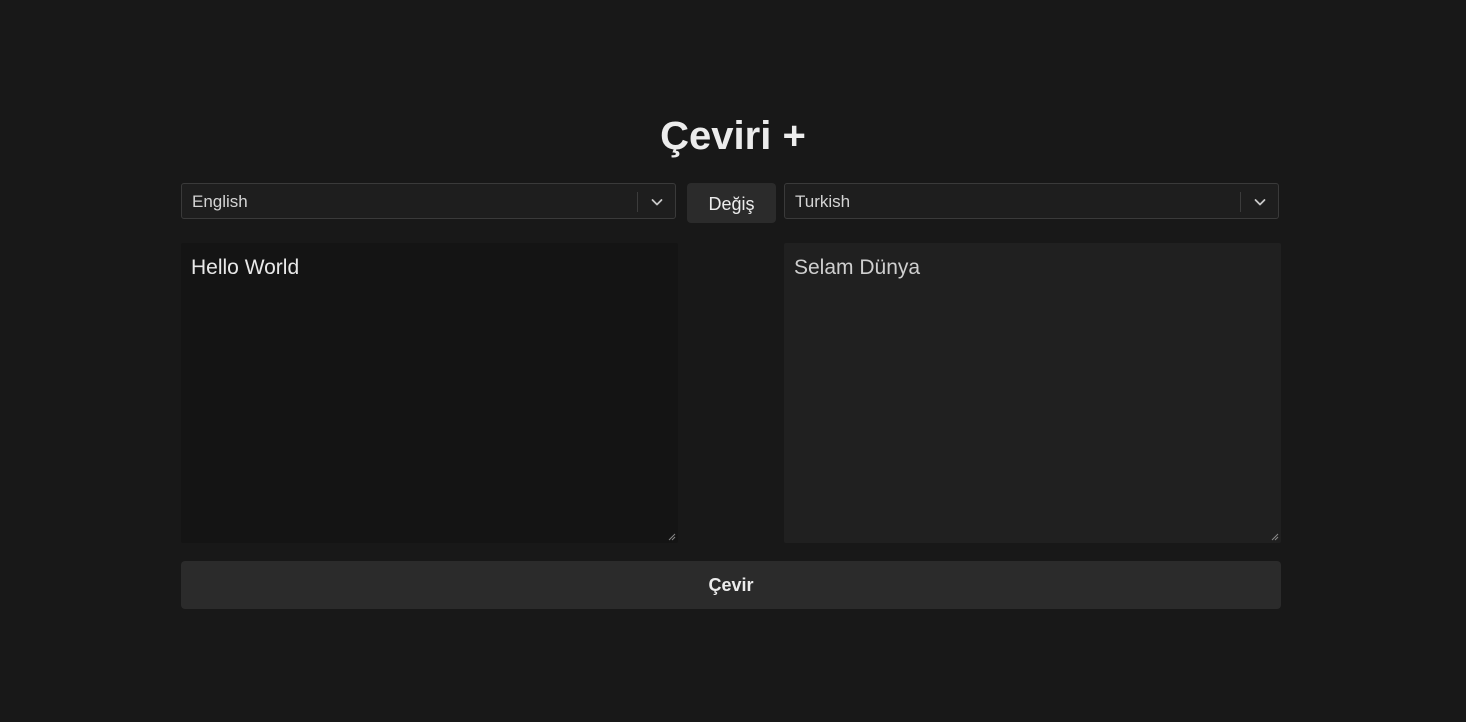 This screenshot has height=722, width=1466. I want to click on translated-text-output: Selam Dünya, so click(1032, 393).